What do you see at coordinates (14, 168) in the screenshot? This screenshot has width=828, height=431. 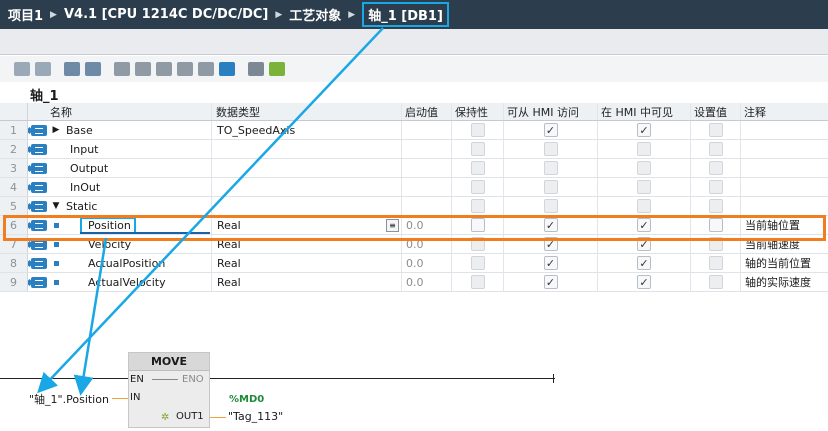 I see `row-number: 3` at bounding box center [14, 168].